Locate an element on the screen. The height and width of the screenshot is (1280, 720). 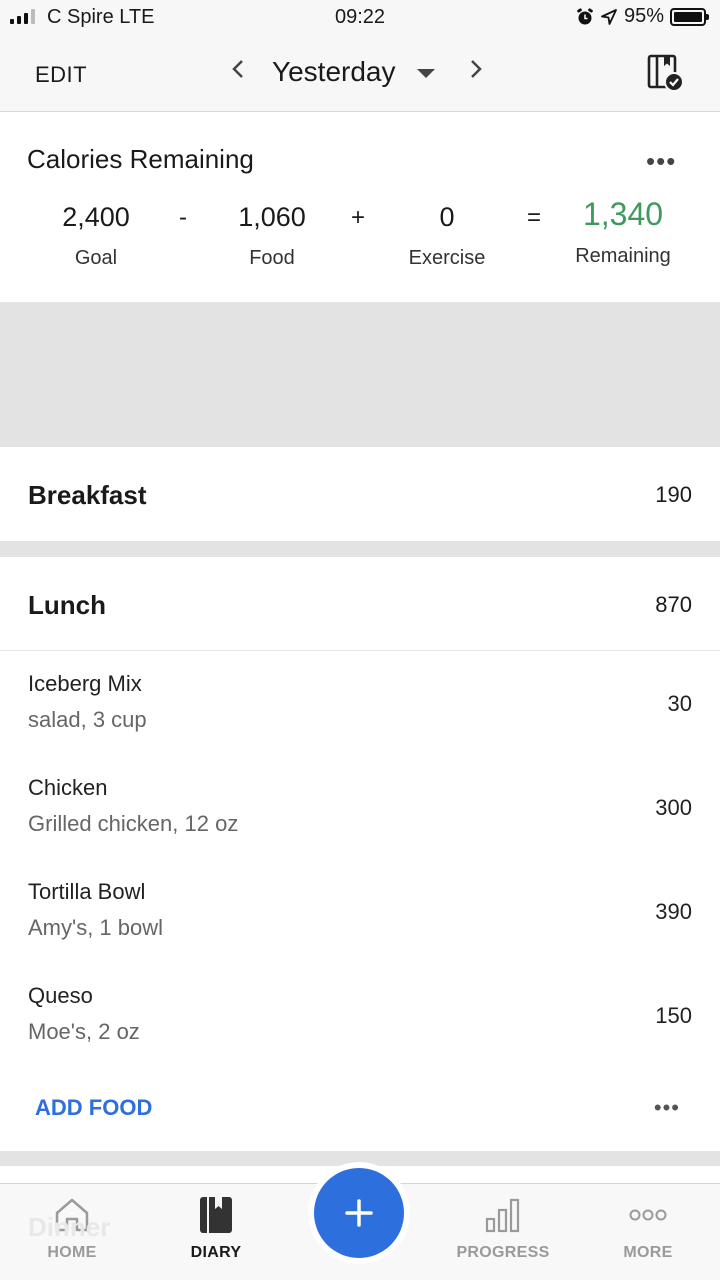
tab-label: MORE is located at coordinates (648, 1252).